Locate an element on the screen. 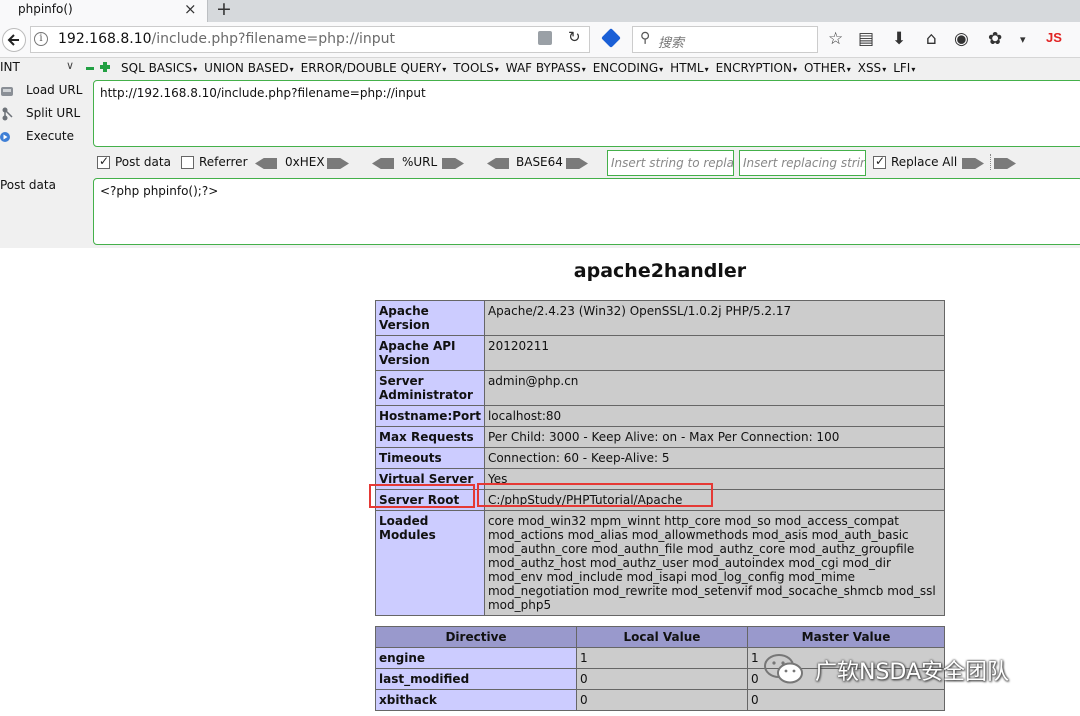 The width and height of the screenshot is (1080, 716). replace-string-input: Insert string to replace is located at coordinates (670, 163).